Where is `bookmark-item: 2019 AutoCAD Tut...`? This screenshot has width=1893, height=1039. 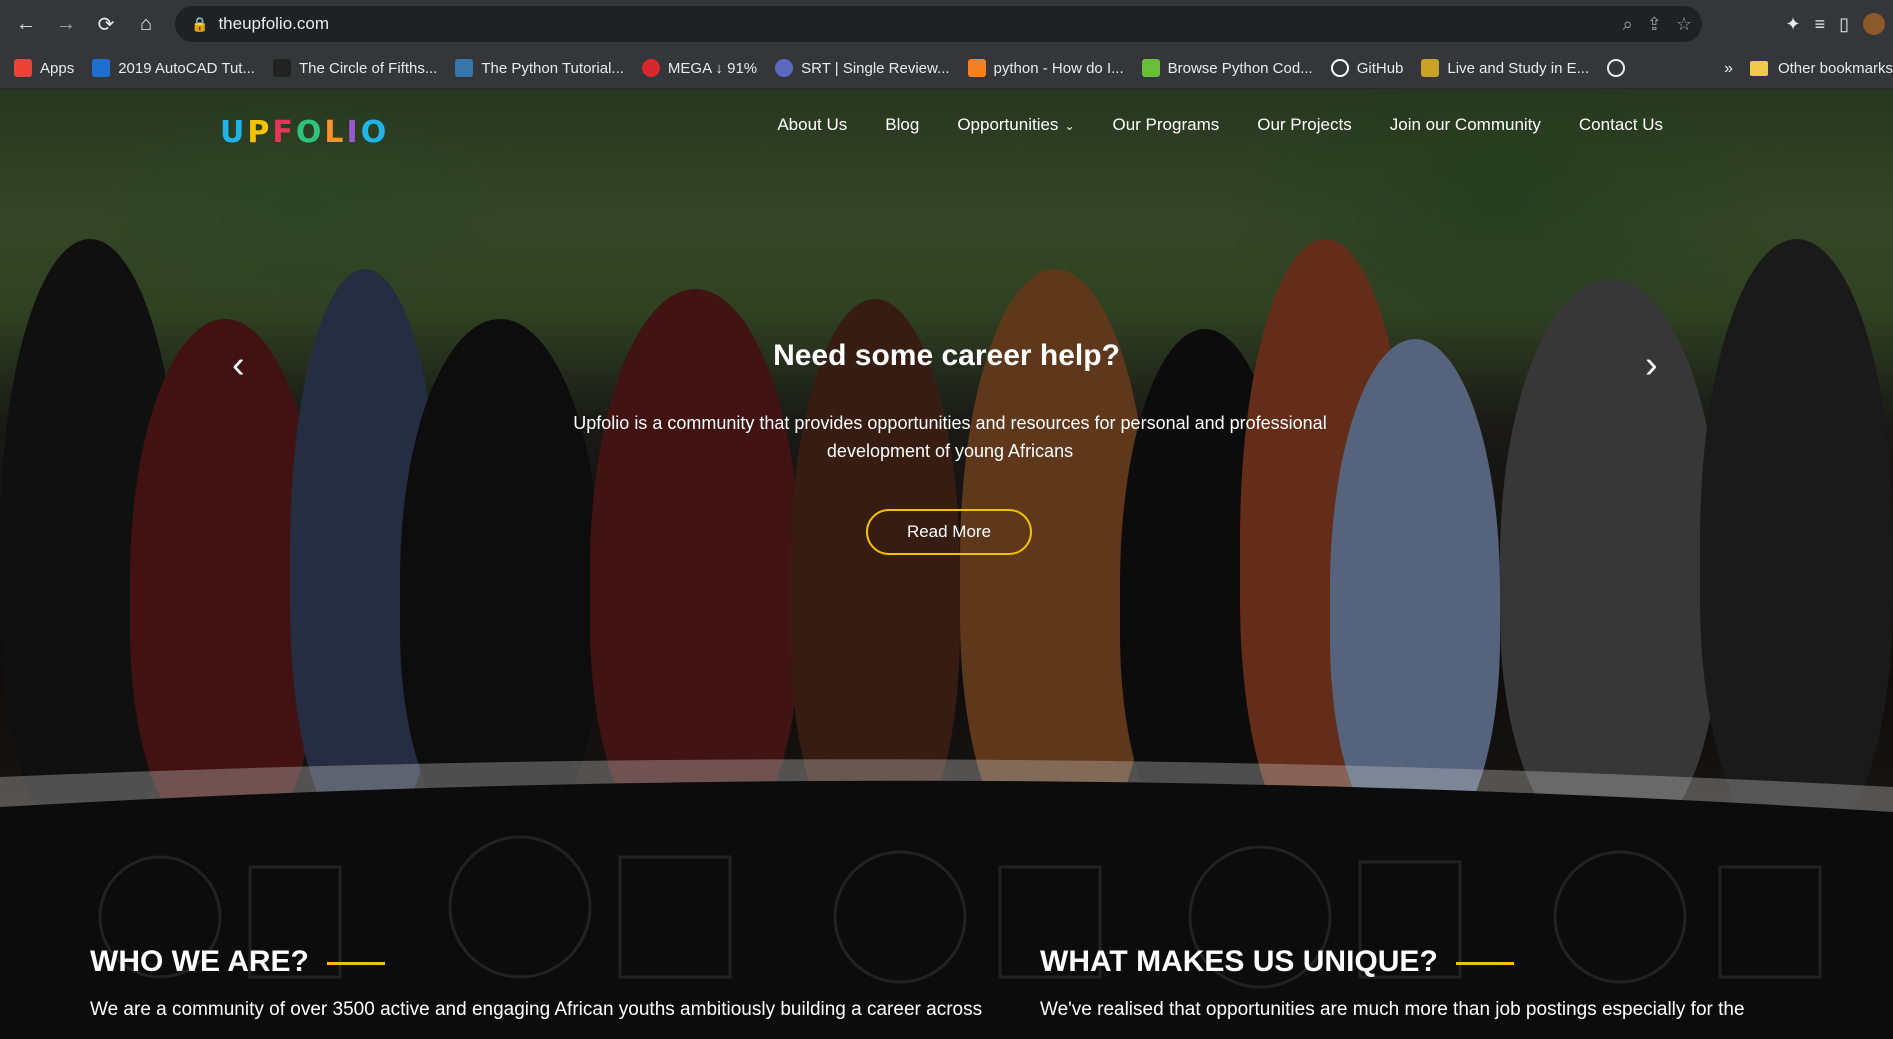 bookmark-item: 2019 AutoCAD Tut... is located at coordinates (173, 68).